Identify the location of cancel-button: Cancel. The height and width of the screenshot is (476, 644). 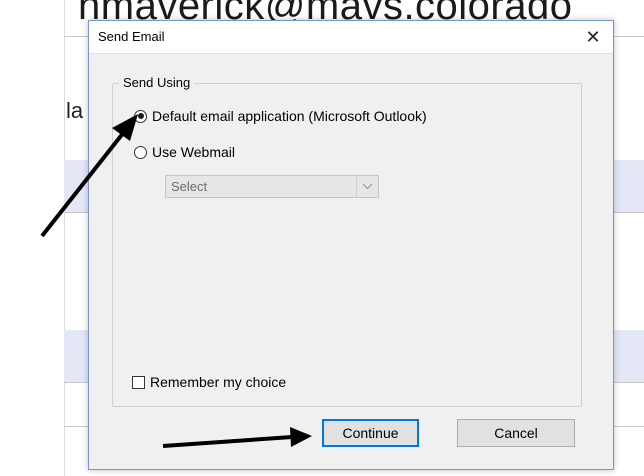
(516, 433).